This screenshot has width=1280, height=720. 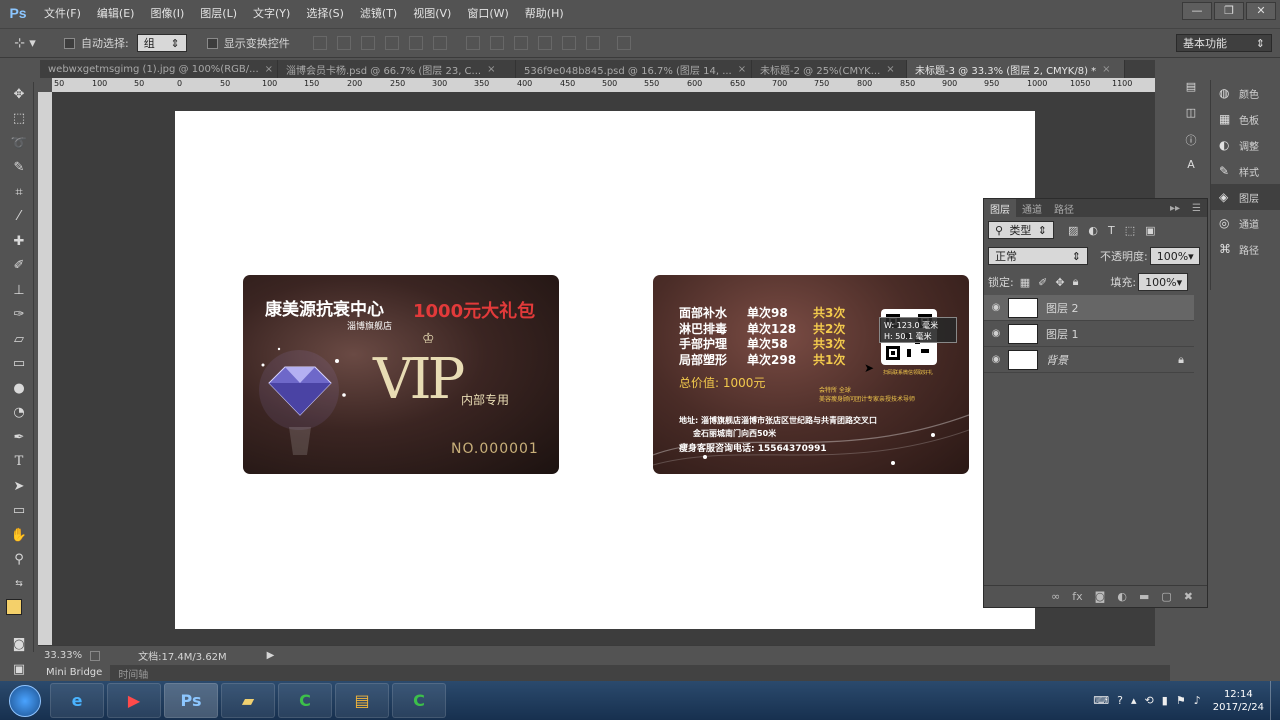 I want to click on tab-doc-1: webwxgetmsgimg (1).jpg @ 100%(RGB/... ×, so click(x=159, y=69).